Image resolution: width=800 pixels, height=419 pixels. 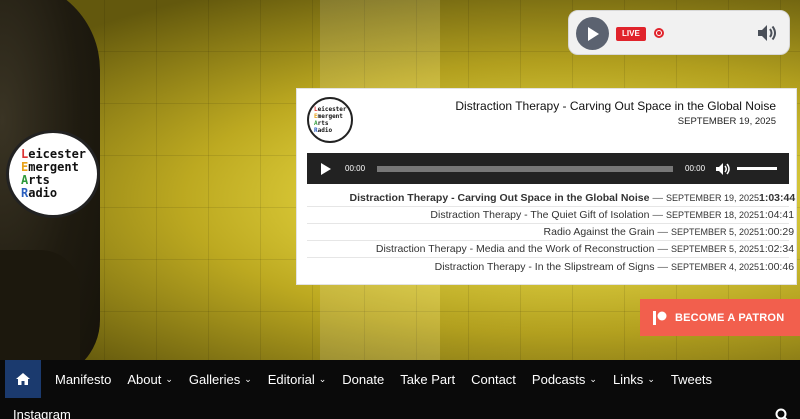 What do you see at coordinates (330, 120) in the screenshot?
I see `podcast-logo: Leicester Emergent Arts Radio` at bounding box center [330, 120].